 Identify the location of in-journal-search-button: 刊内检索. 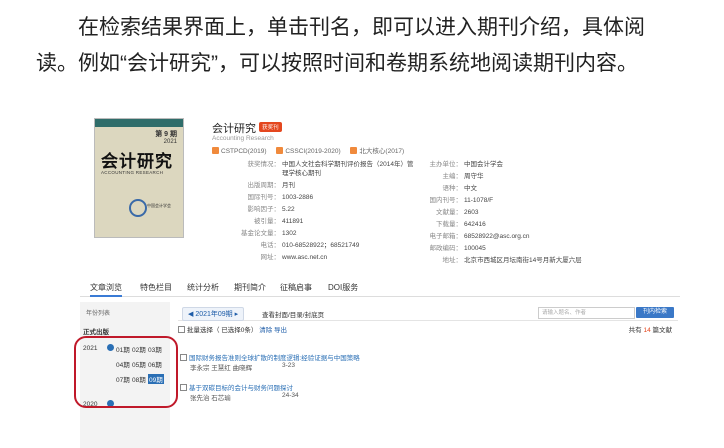
(655, 312).